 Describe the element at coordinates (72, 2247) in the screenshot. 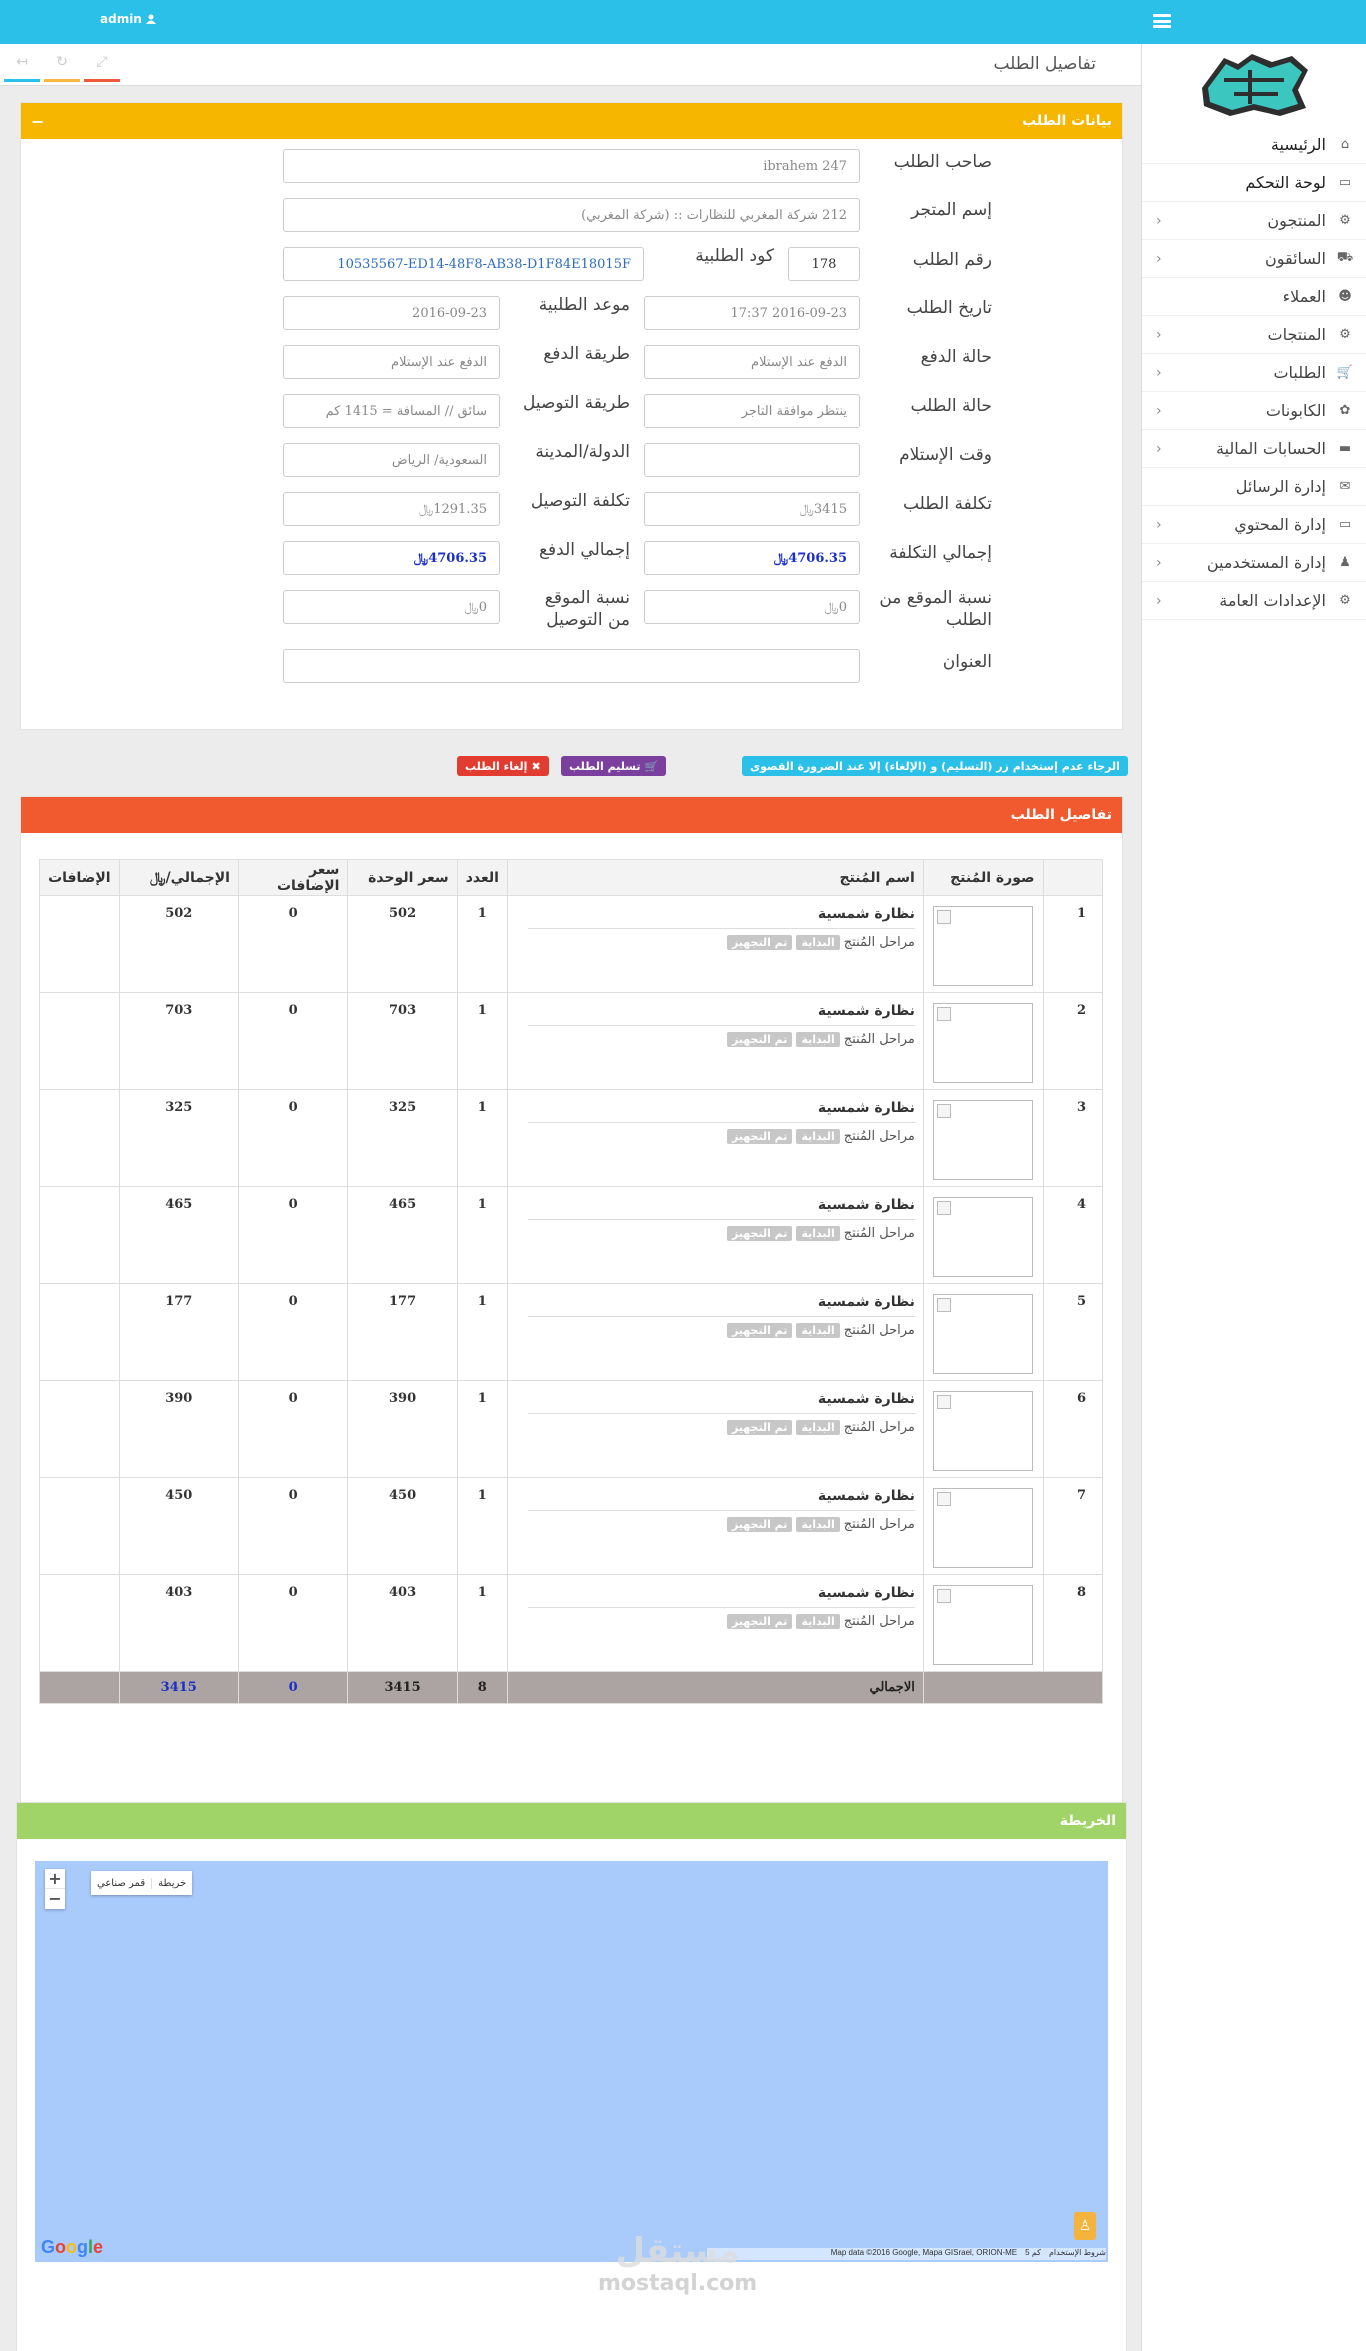

I see `google-logo: Google` at that location.